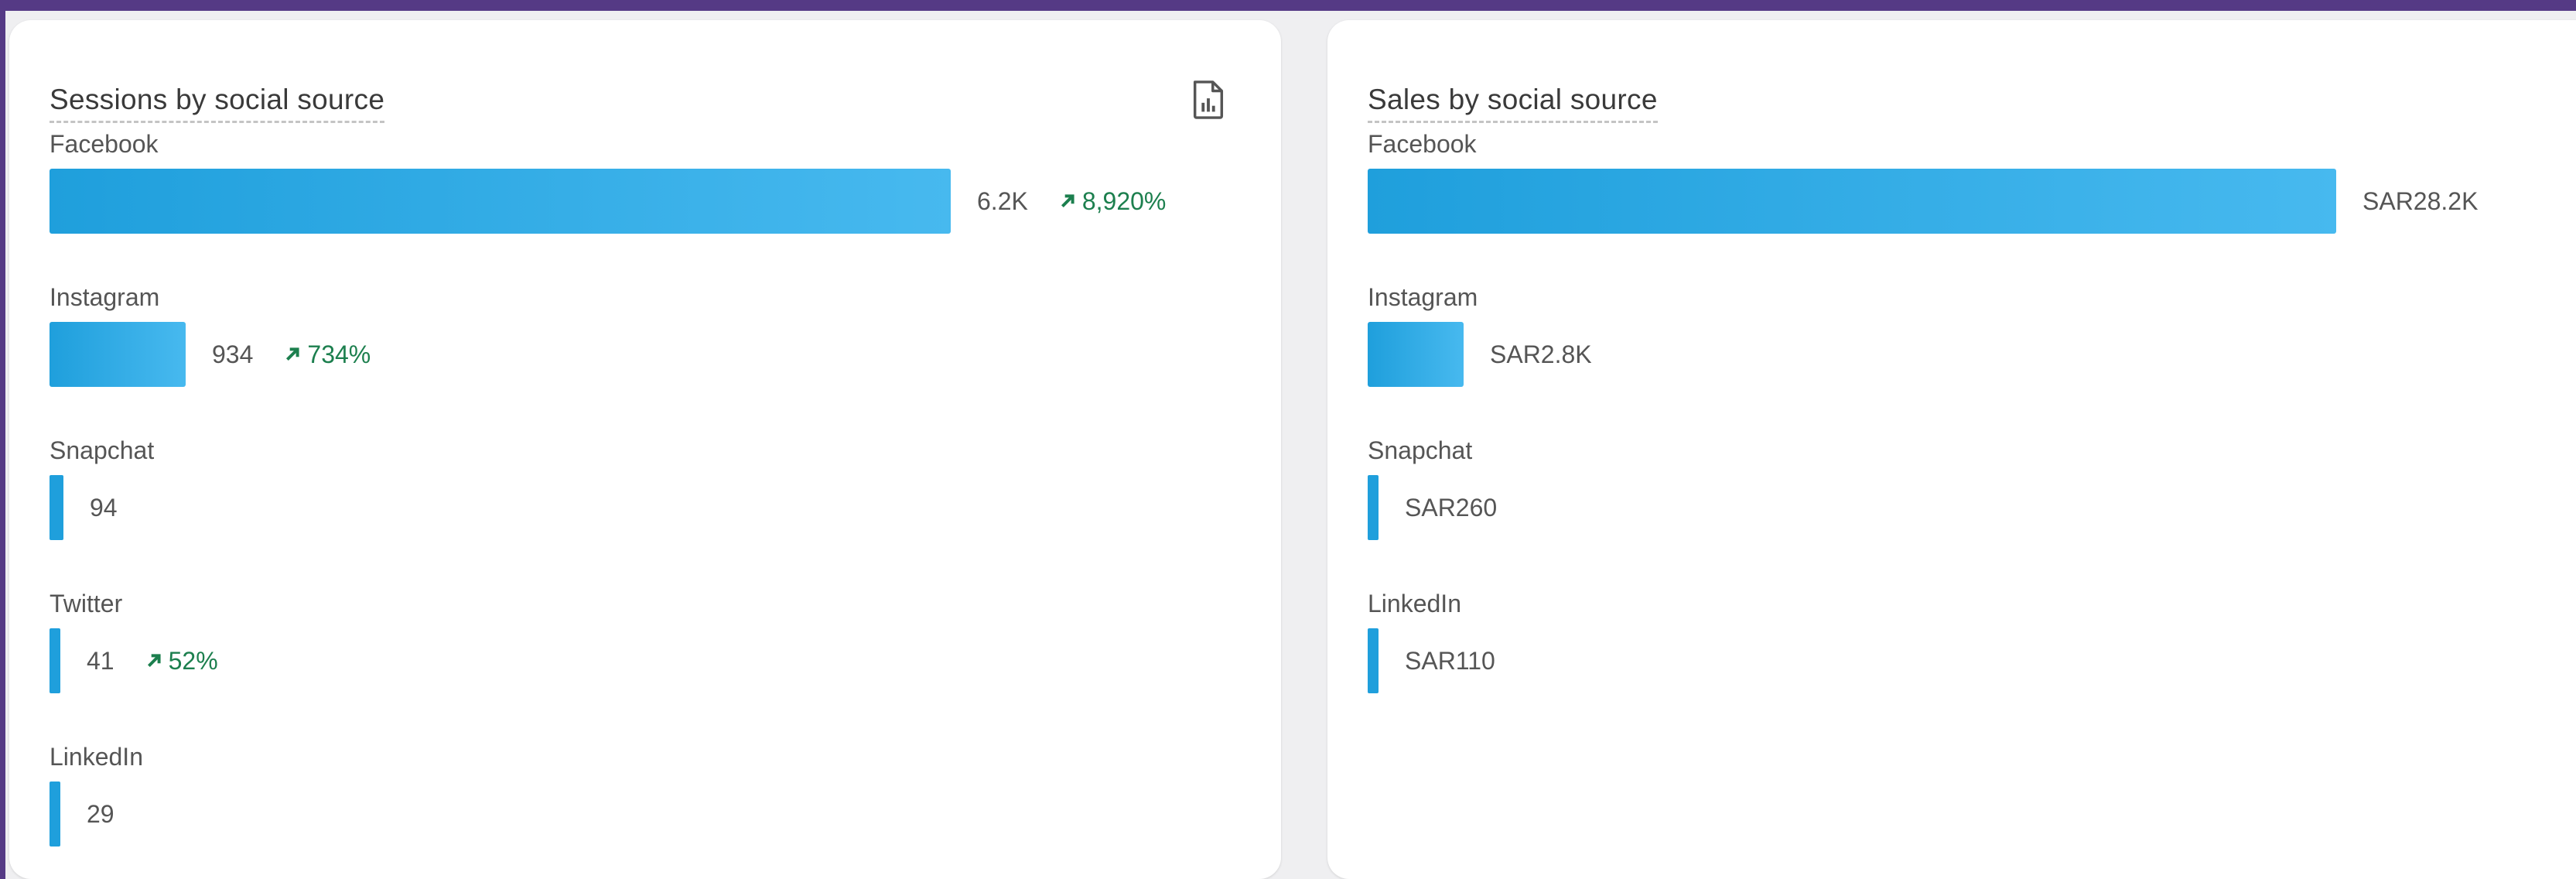  I want to click on trend-badge: 8,920%, so click(1113, 201).